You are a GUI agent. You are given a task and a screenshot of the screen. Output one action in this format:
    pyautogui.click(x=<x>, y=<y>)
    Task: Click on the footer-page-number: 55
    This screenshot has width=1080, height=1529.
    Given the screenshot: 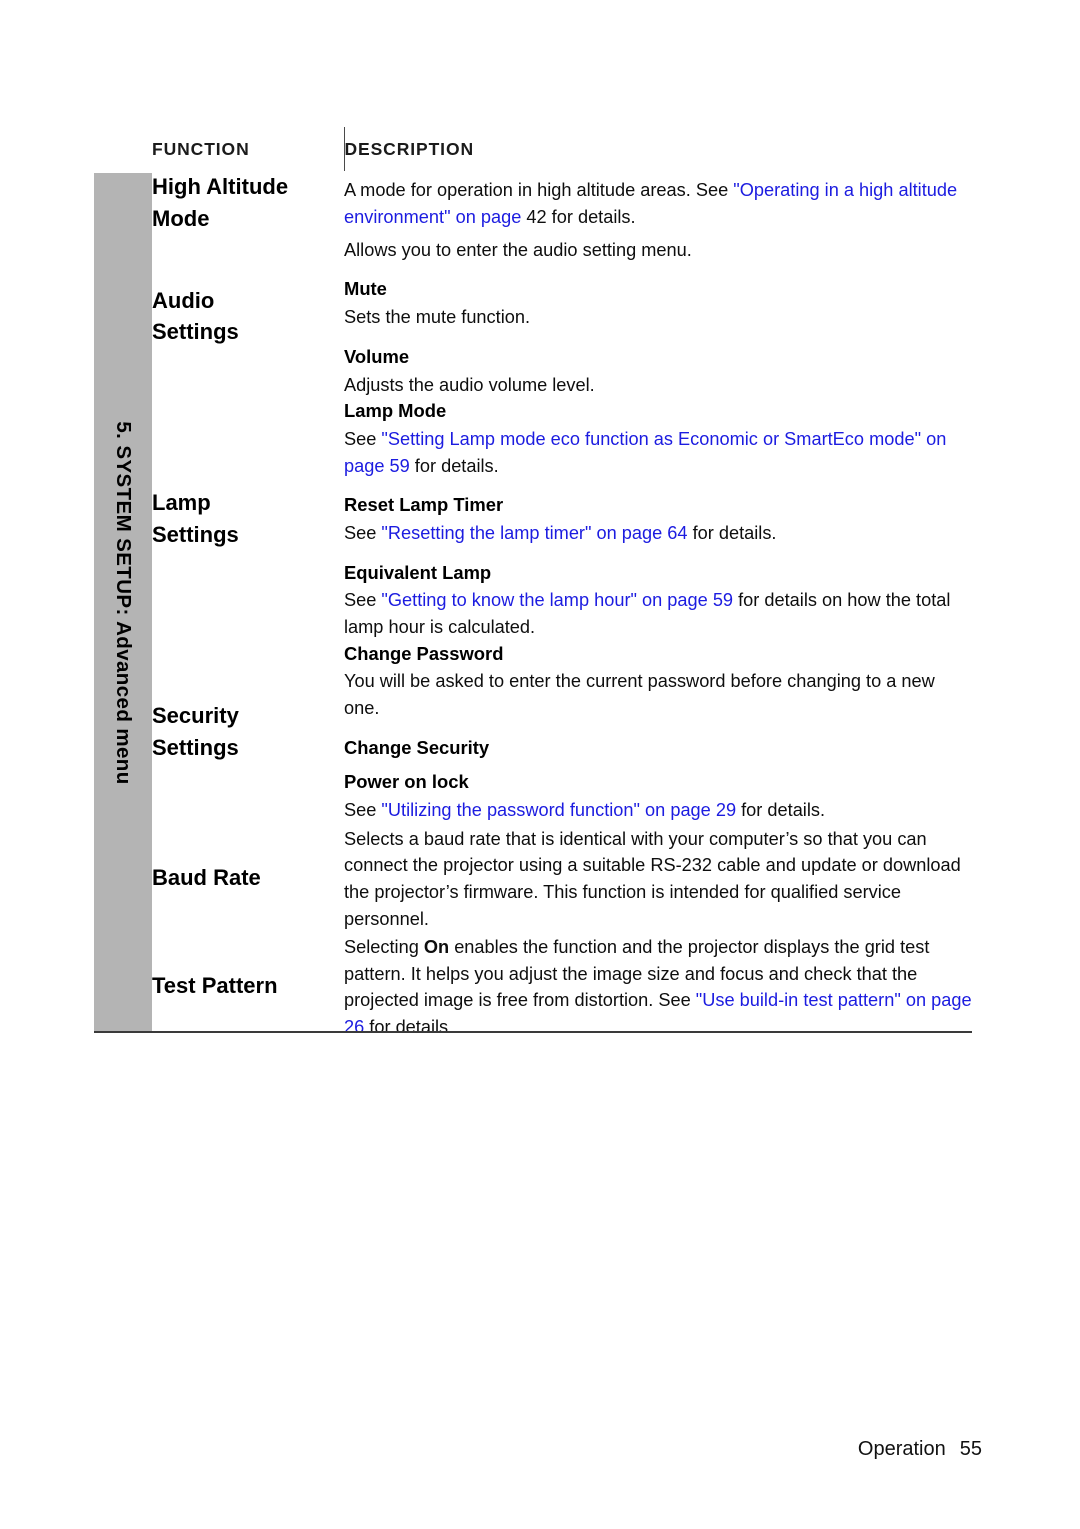 What is the action you would take?
    pyautogui.click(x=970, y=1449)
    